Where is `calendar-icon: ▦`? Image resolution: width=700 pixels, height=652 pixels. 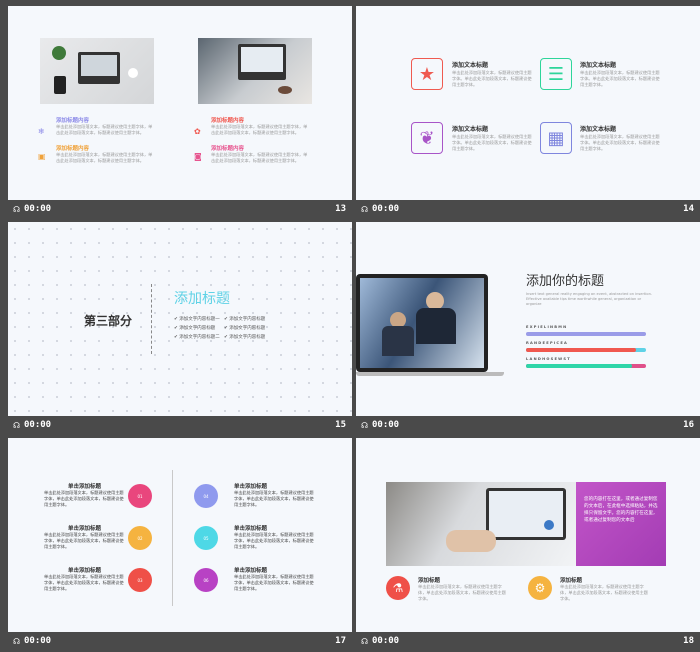 calendar-icon: ▦ is located at coordinates (556, 138).